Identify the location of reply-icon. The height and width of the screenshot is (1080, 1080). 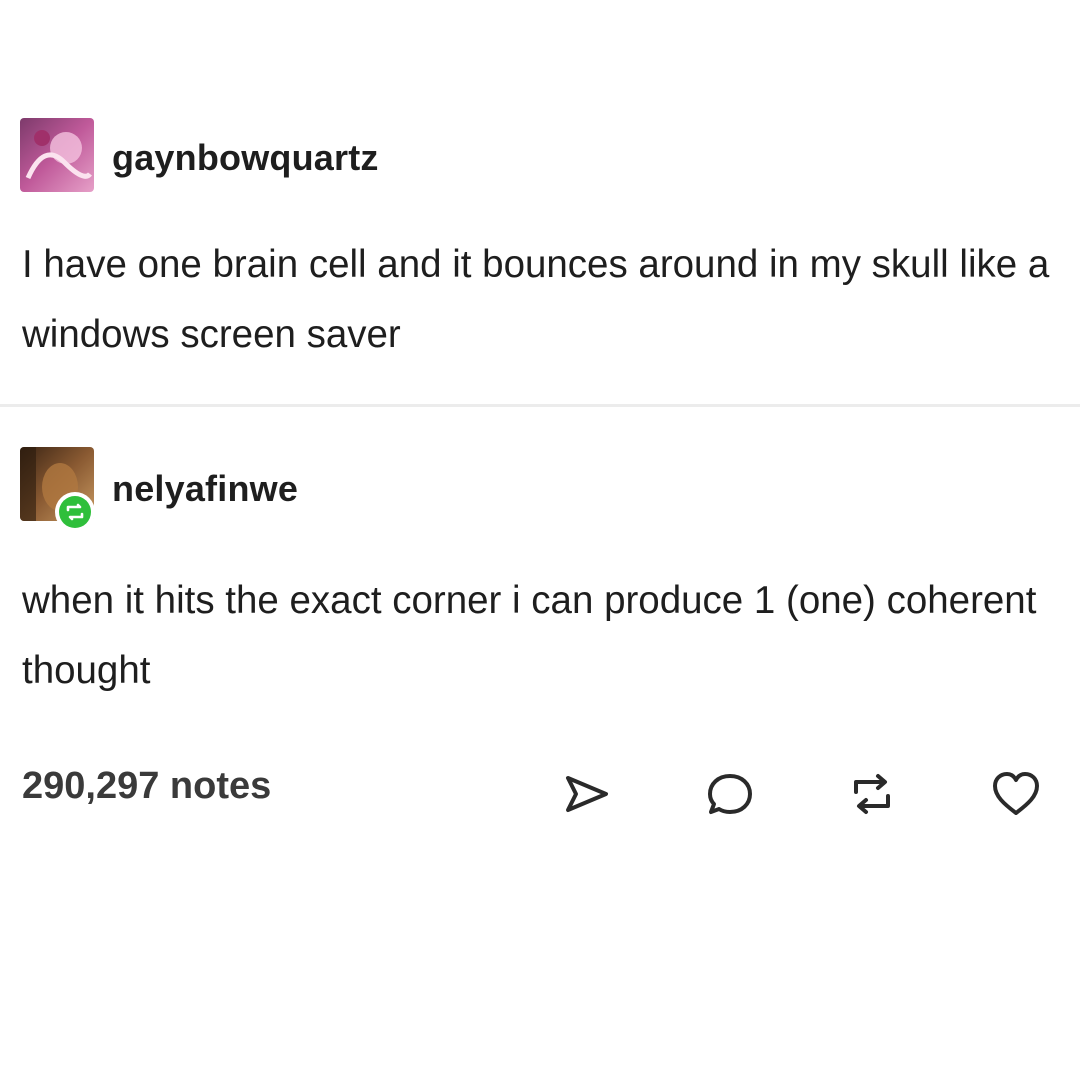
(730, 794).